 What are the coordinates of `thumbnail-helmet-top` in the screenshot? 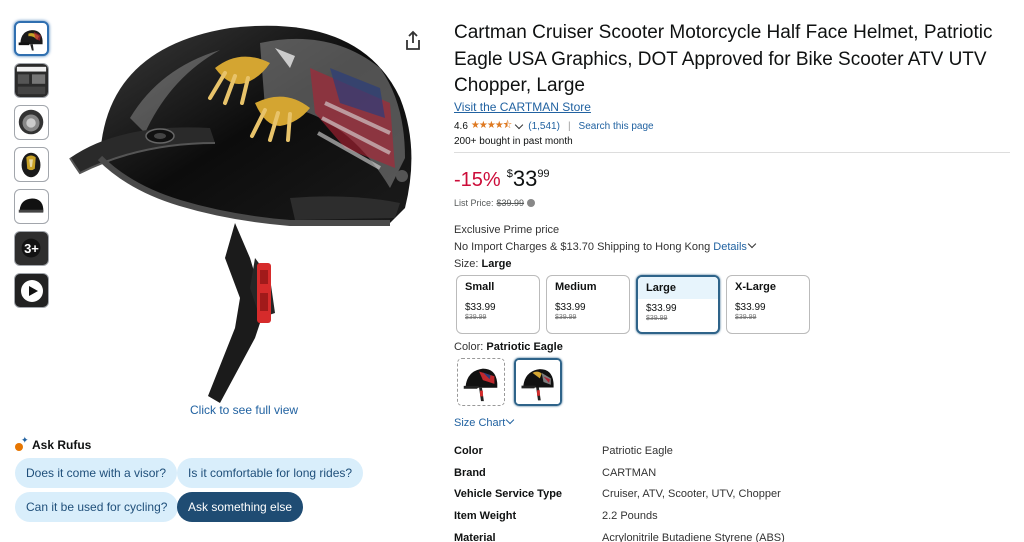 It's located at (31, 164).